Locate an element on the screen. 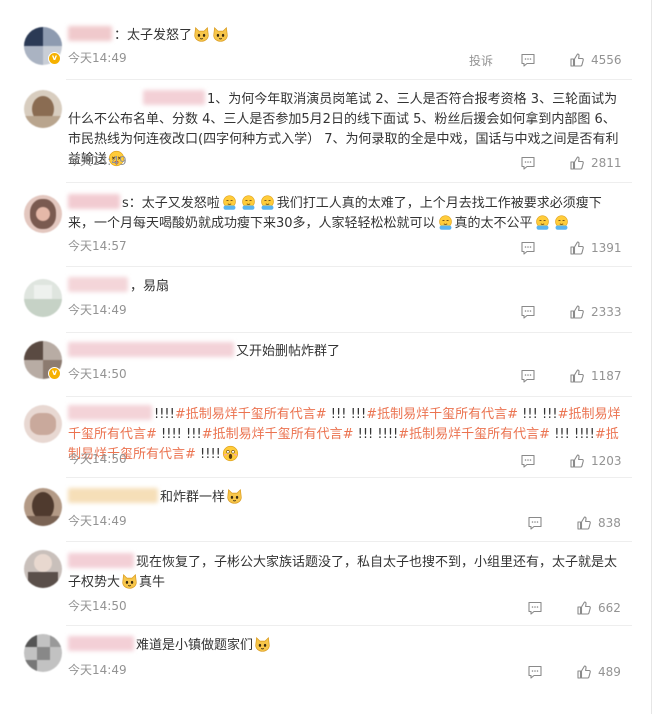  report-button: 投诉 is located at coordinates (481, 60).